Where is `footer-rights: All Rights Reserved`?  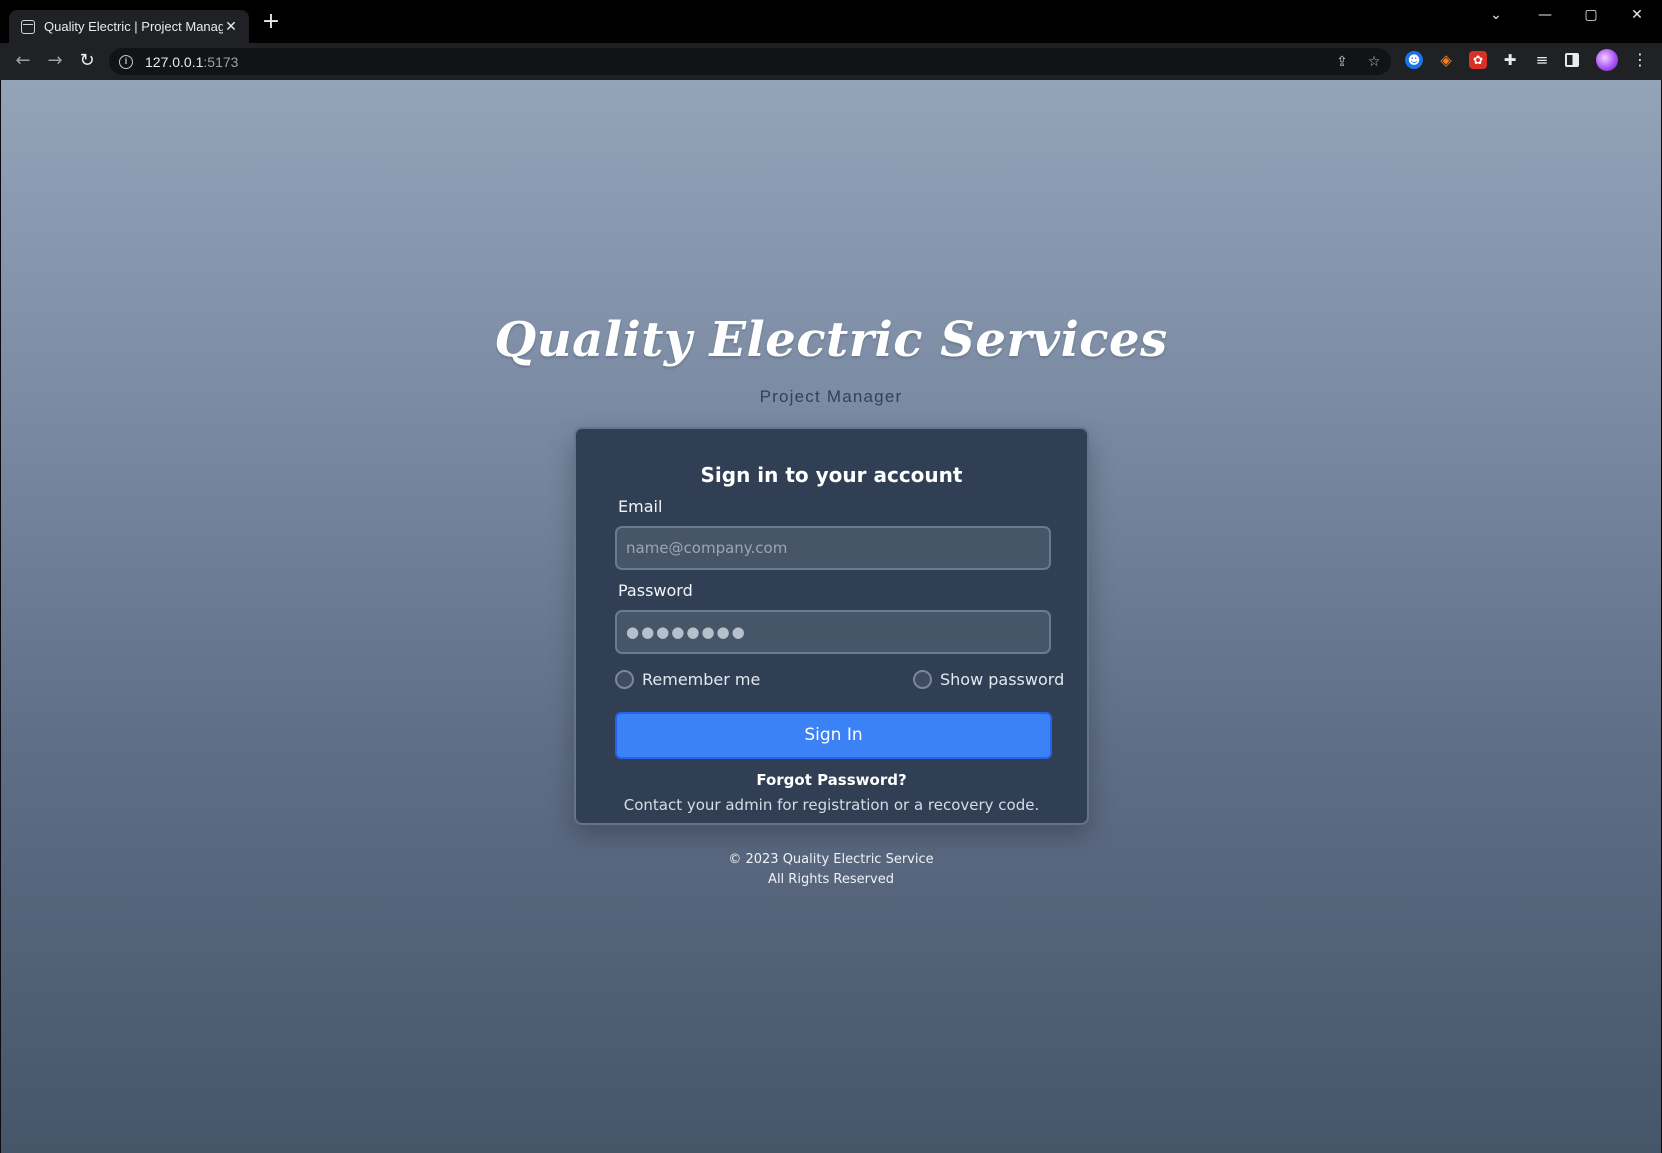 footer-rights: All Rights Reserved is located at coordinates (831, 879).